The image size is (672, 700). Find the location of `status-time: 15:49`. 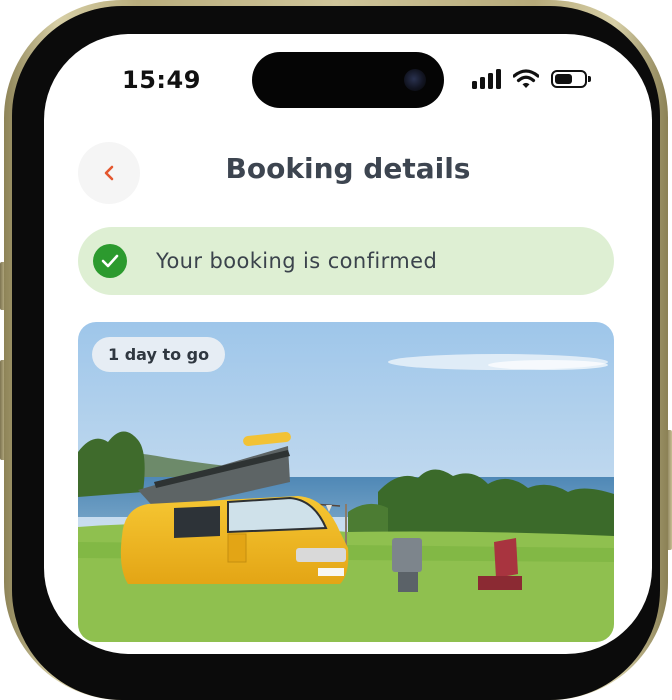

status-time: 15:49 is located at coordinates (161, 80).